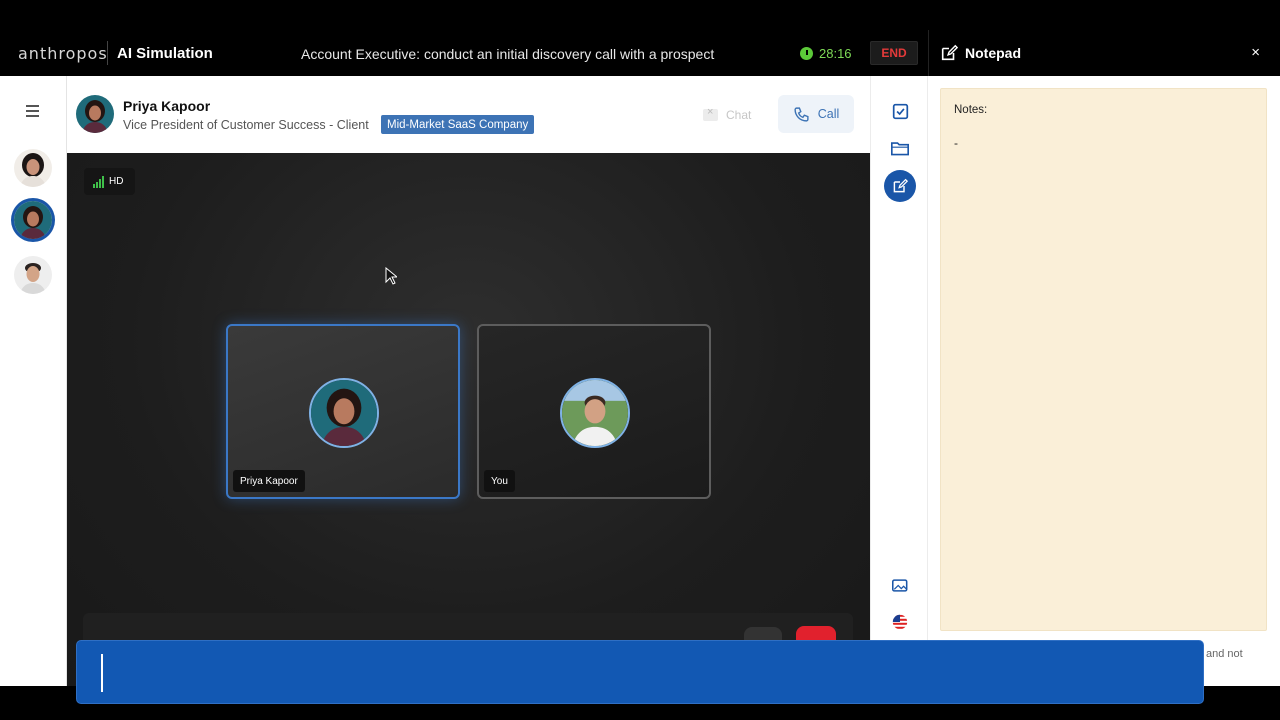 The width and height of the screenshot is (1280, 720). I want to click on image-icon, so click(899, 585).